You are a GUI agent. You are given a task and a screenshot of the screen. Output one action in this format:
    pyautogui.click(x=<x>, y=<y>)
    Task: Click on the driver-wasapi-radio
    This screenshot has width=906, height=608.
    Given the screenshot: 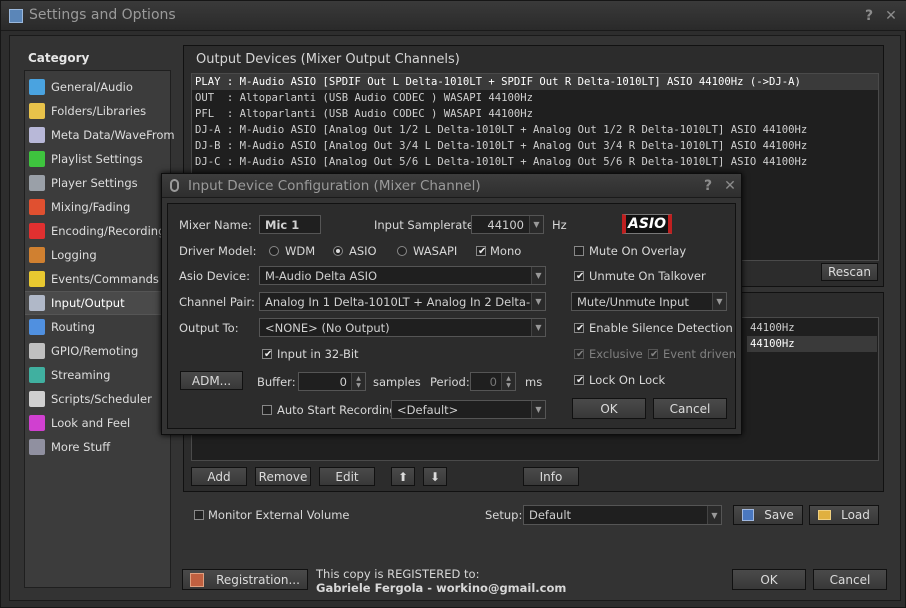 What is the action you would take?
    pyautogui.click(x=402, y=251)
    